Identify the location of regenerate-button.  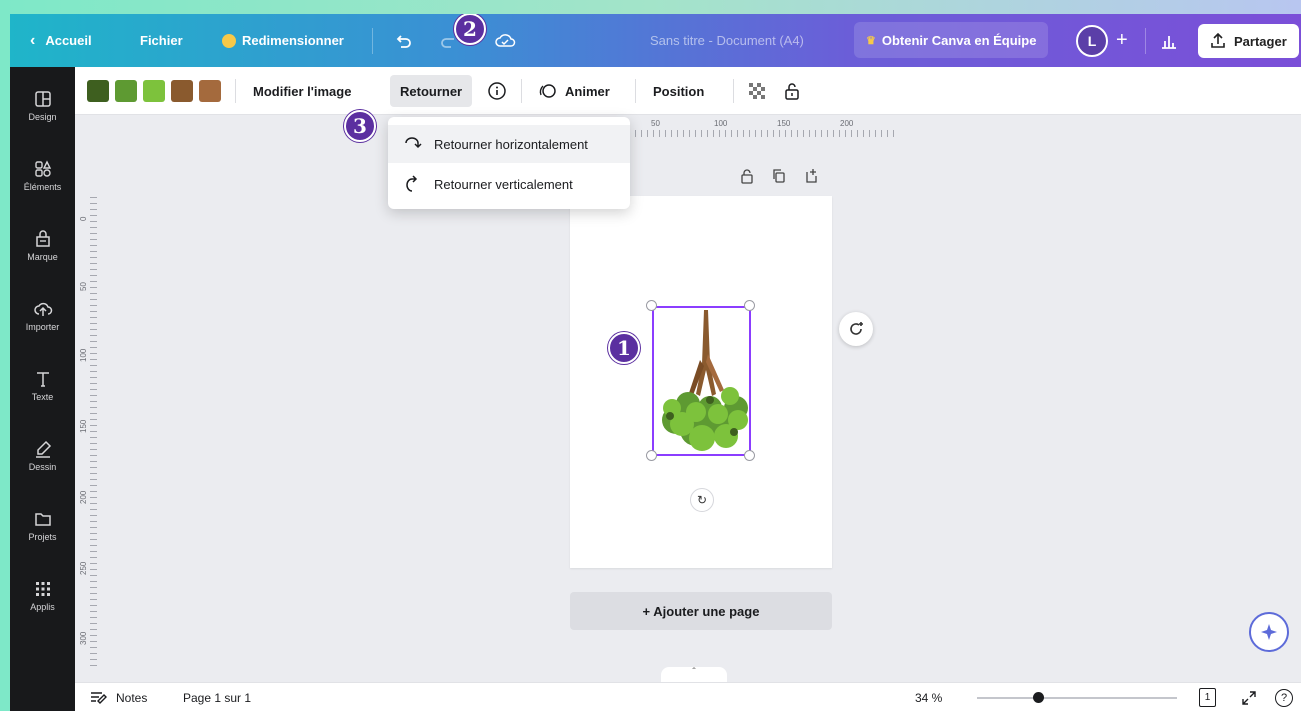
(856, 329).